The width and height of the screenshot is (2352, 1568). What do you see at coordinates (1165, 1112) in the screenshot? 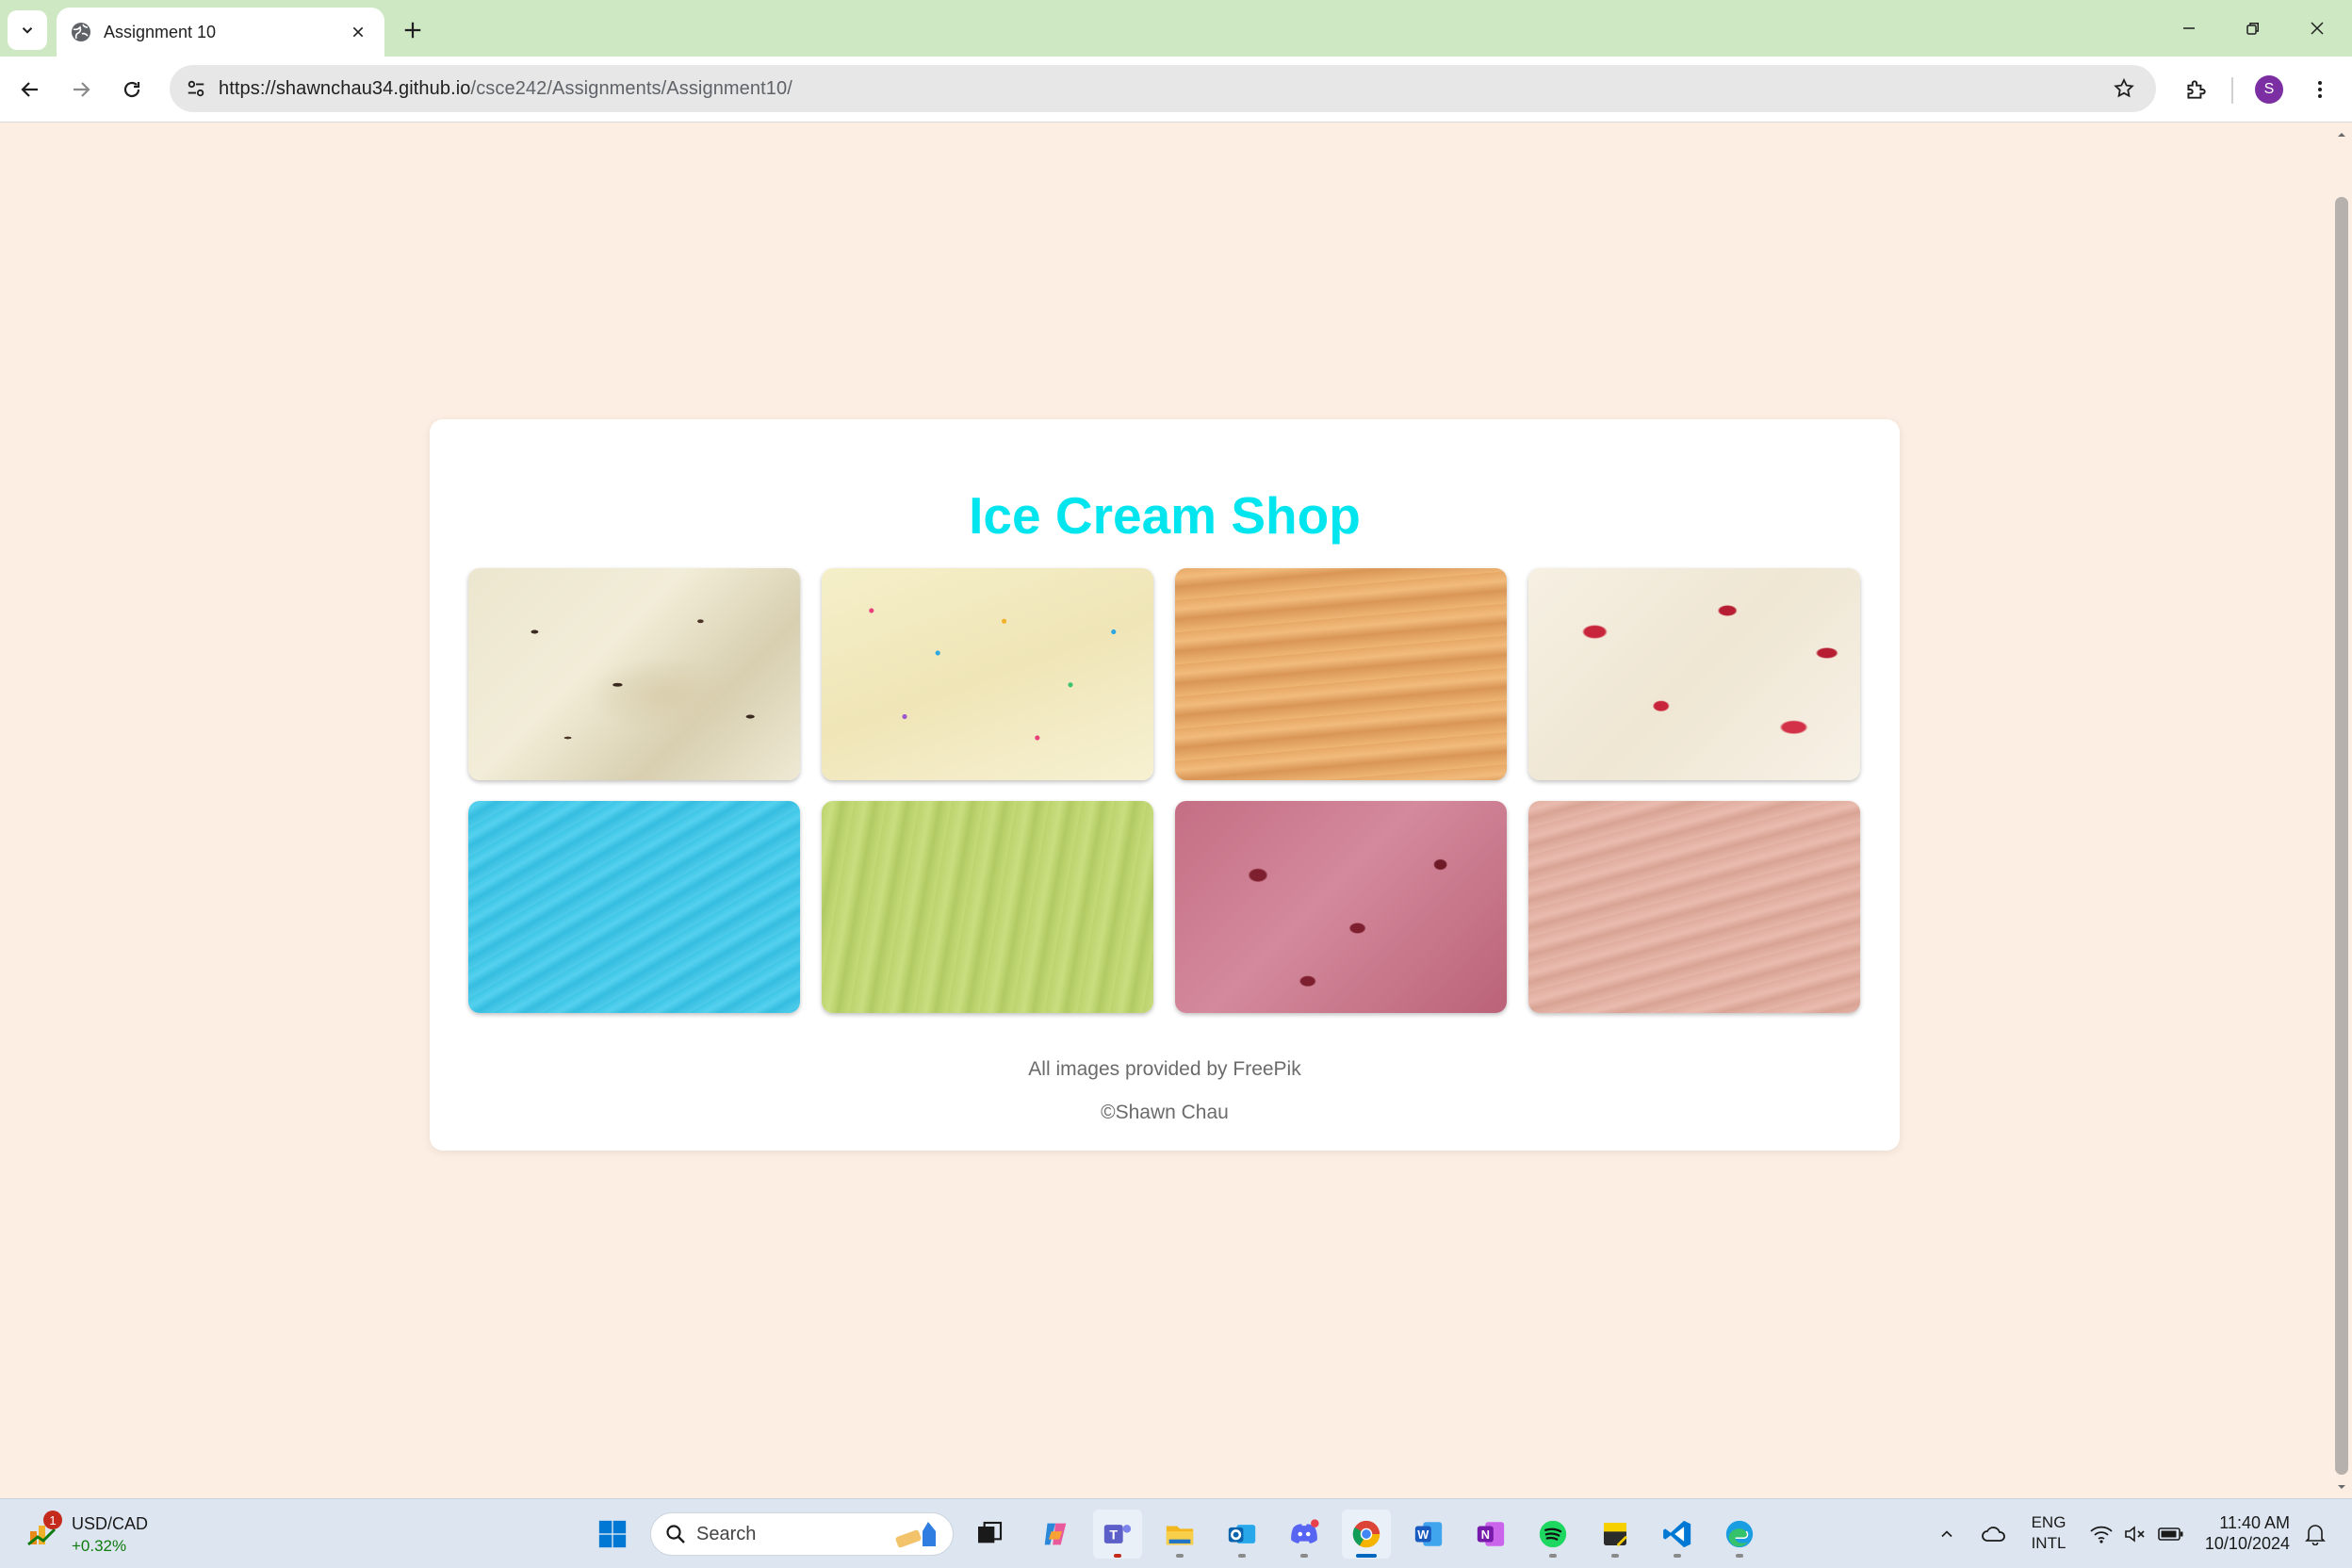
I see `copyright: ©Shawn Chau` at bounding box center [1165, 1112].